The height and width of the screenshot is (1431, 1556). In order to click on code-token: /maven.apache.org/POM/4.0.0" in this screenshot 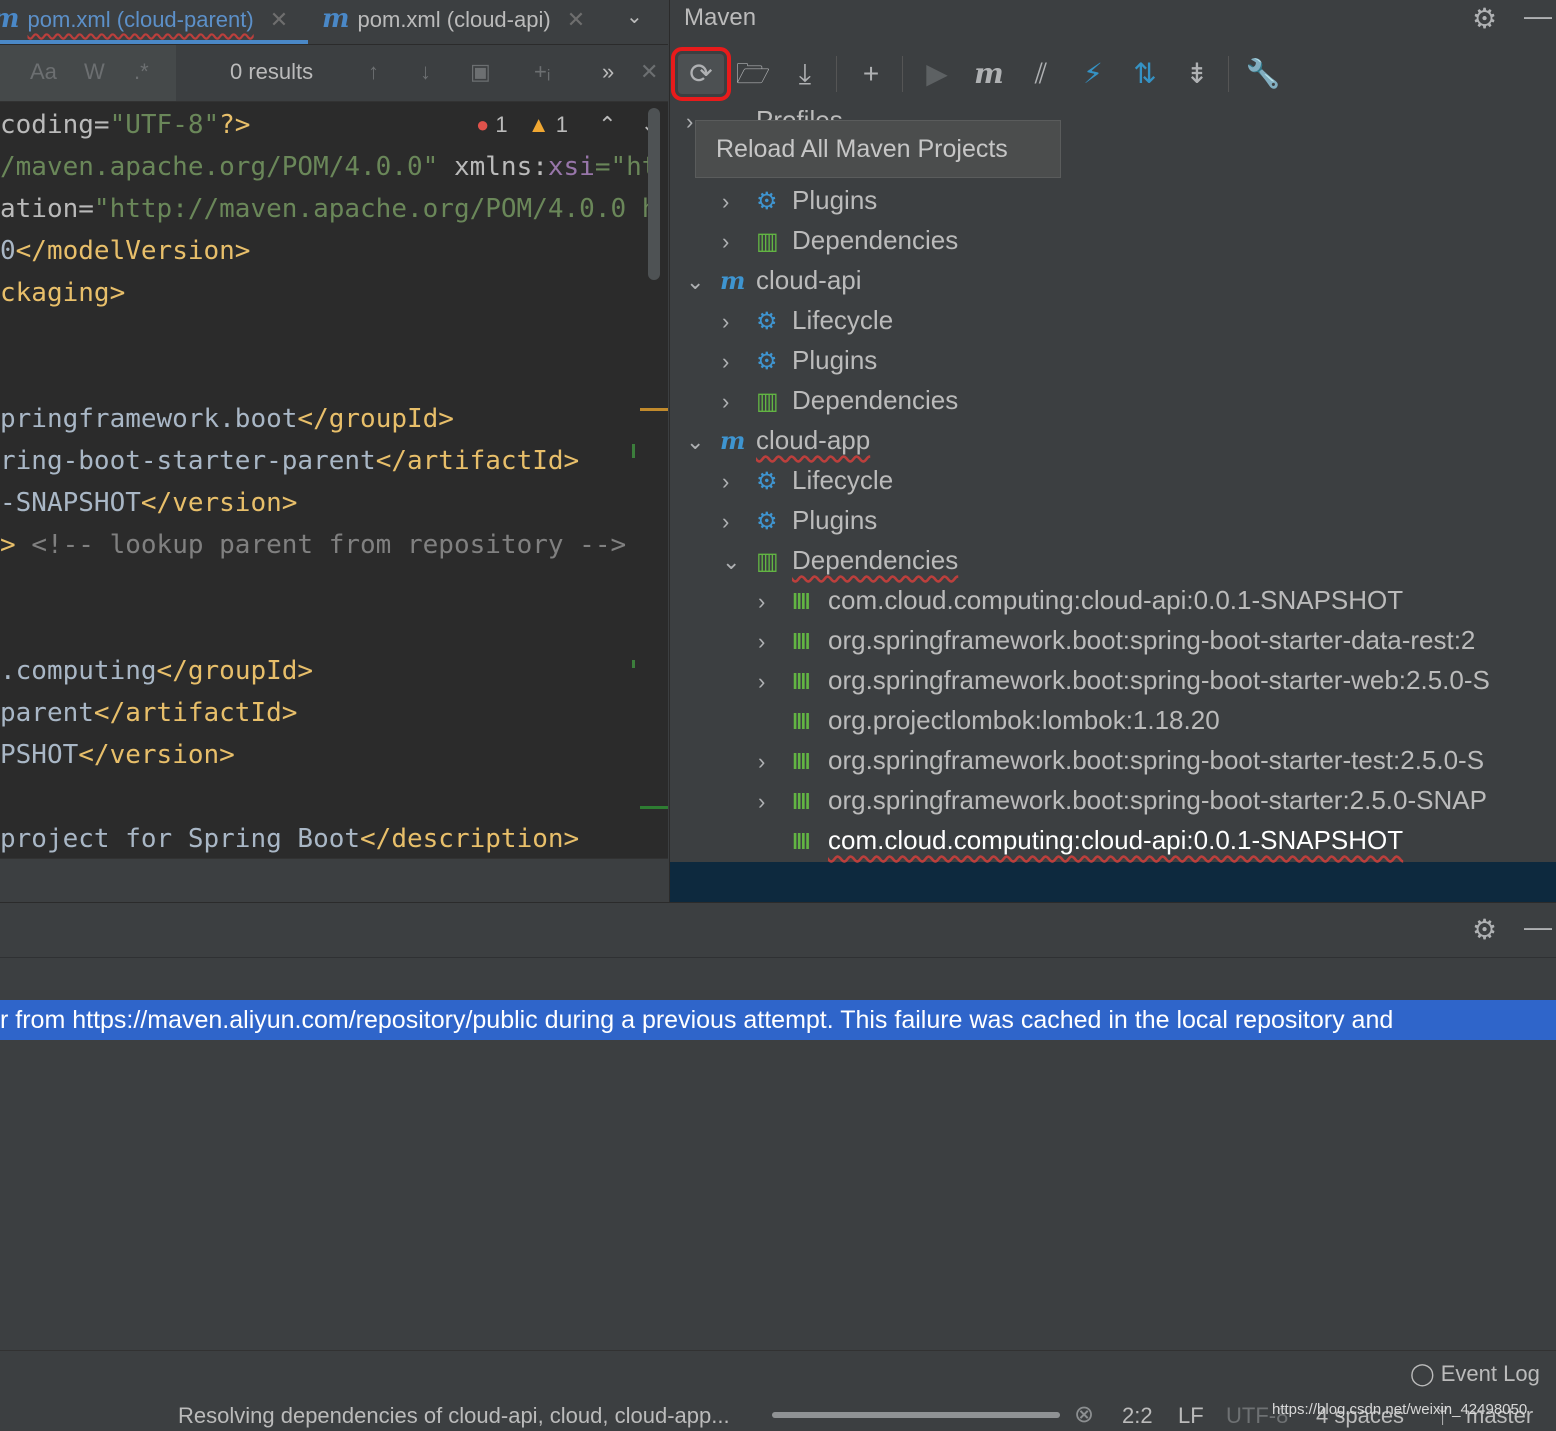, I will do `click(219, 167)`.